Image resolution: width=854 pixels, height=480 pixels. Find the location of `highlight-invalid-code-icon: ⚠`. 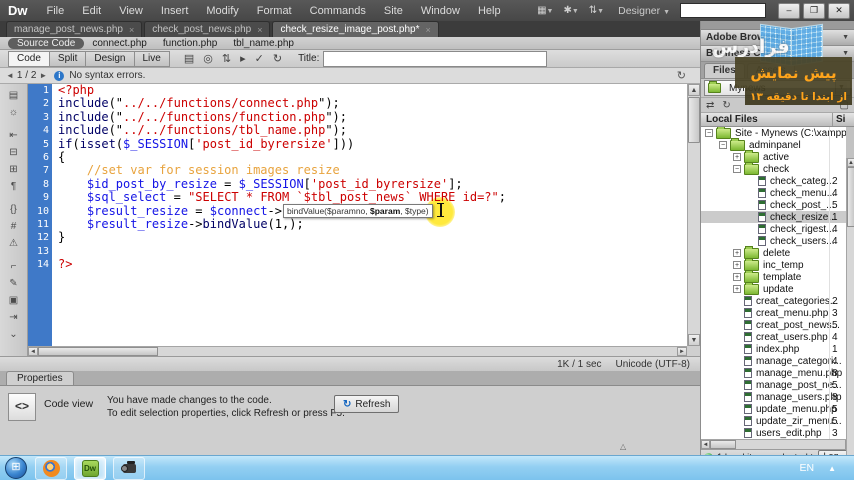

highlight-invalid-code-icon: ⚠ is located at coordinates (14, 243).